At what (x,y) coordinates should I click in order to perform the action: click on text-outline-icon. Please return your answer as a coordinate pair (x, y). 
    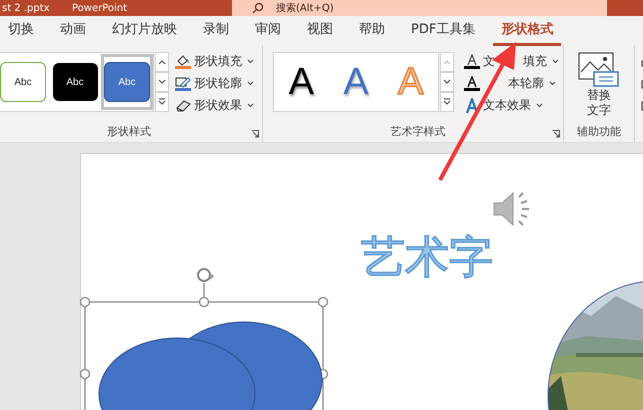
    Looking at the image, I should click on (472, 84).